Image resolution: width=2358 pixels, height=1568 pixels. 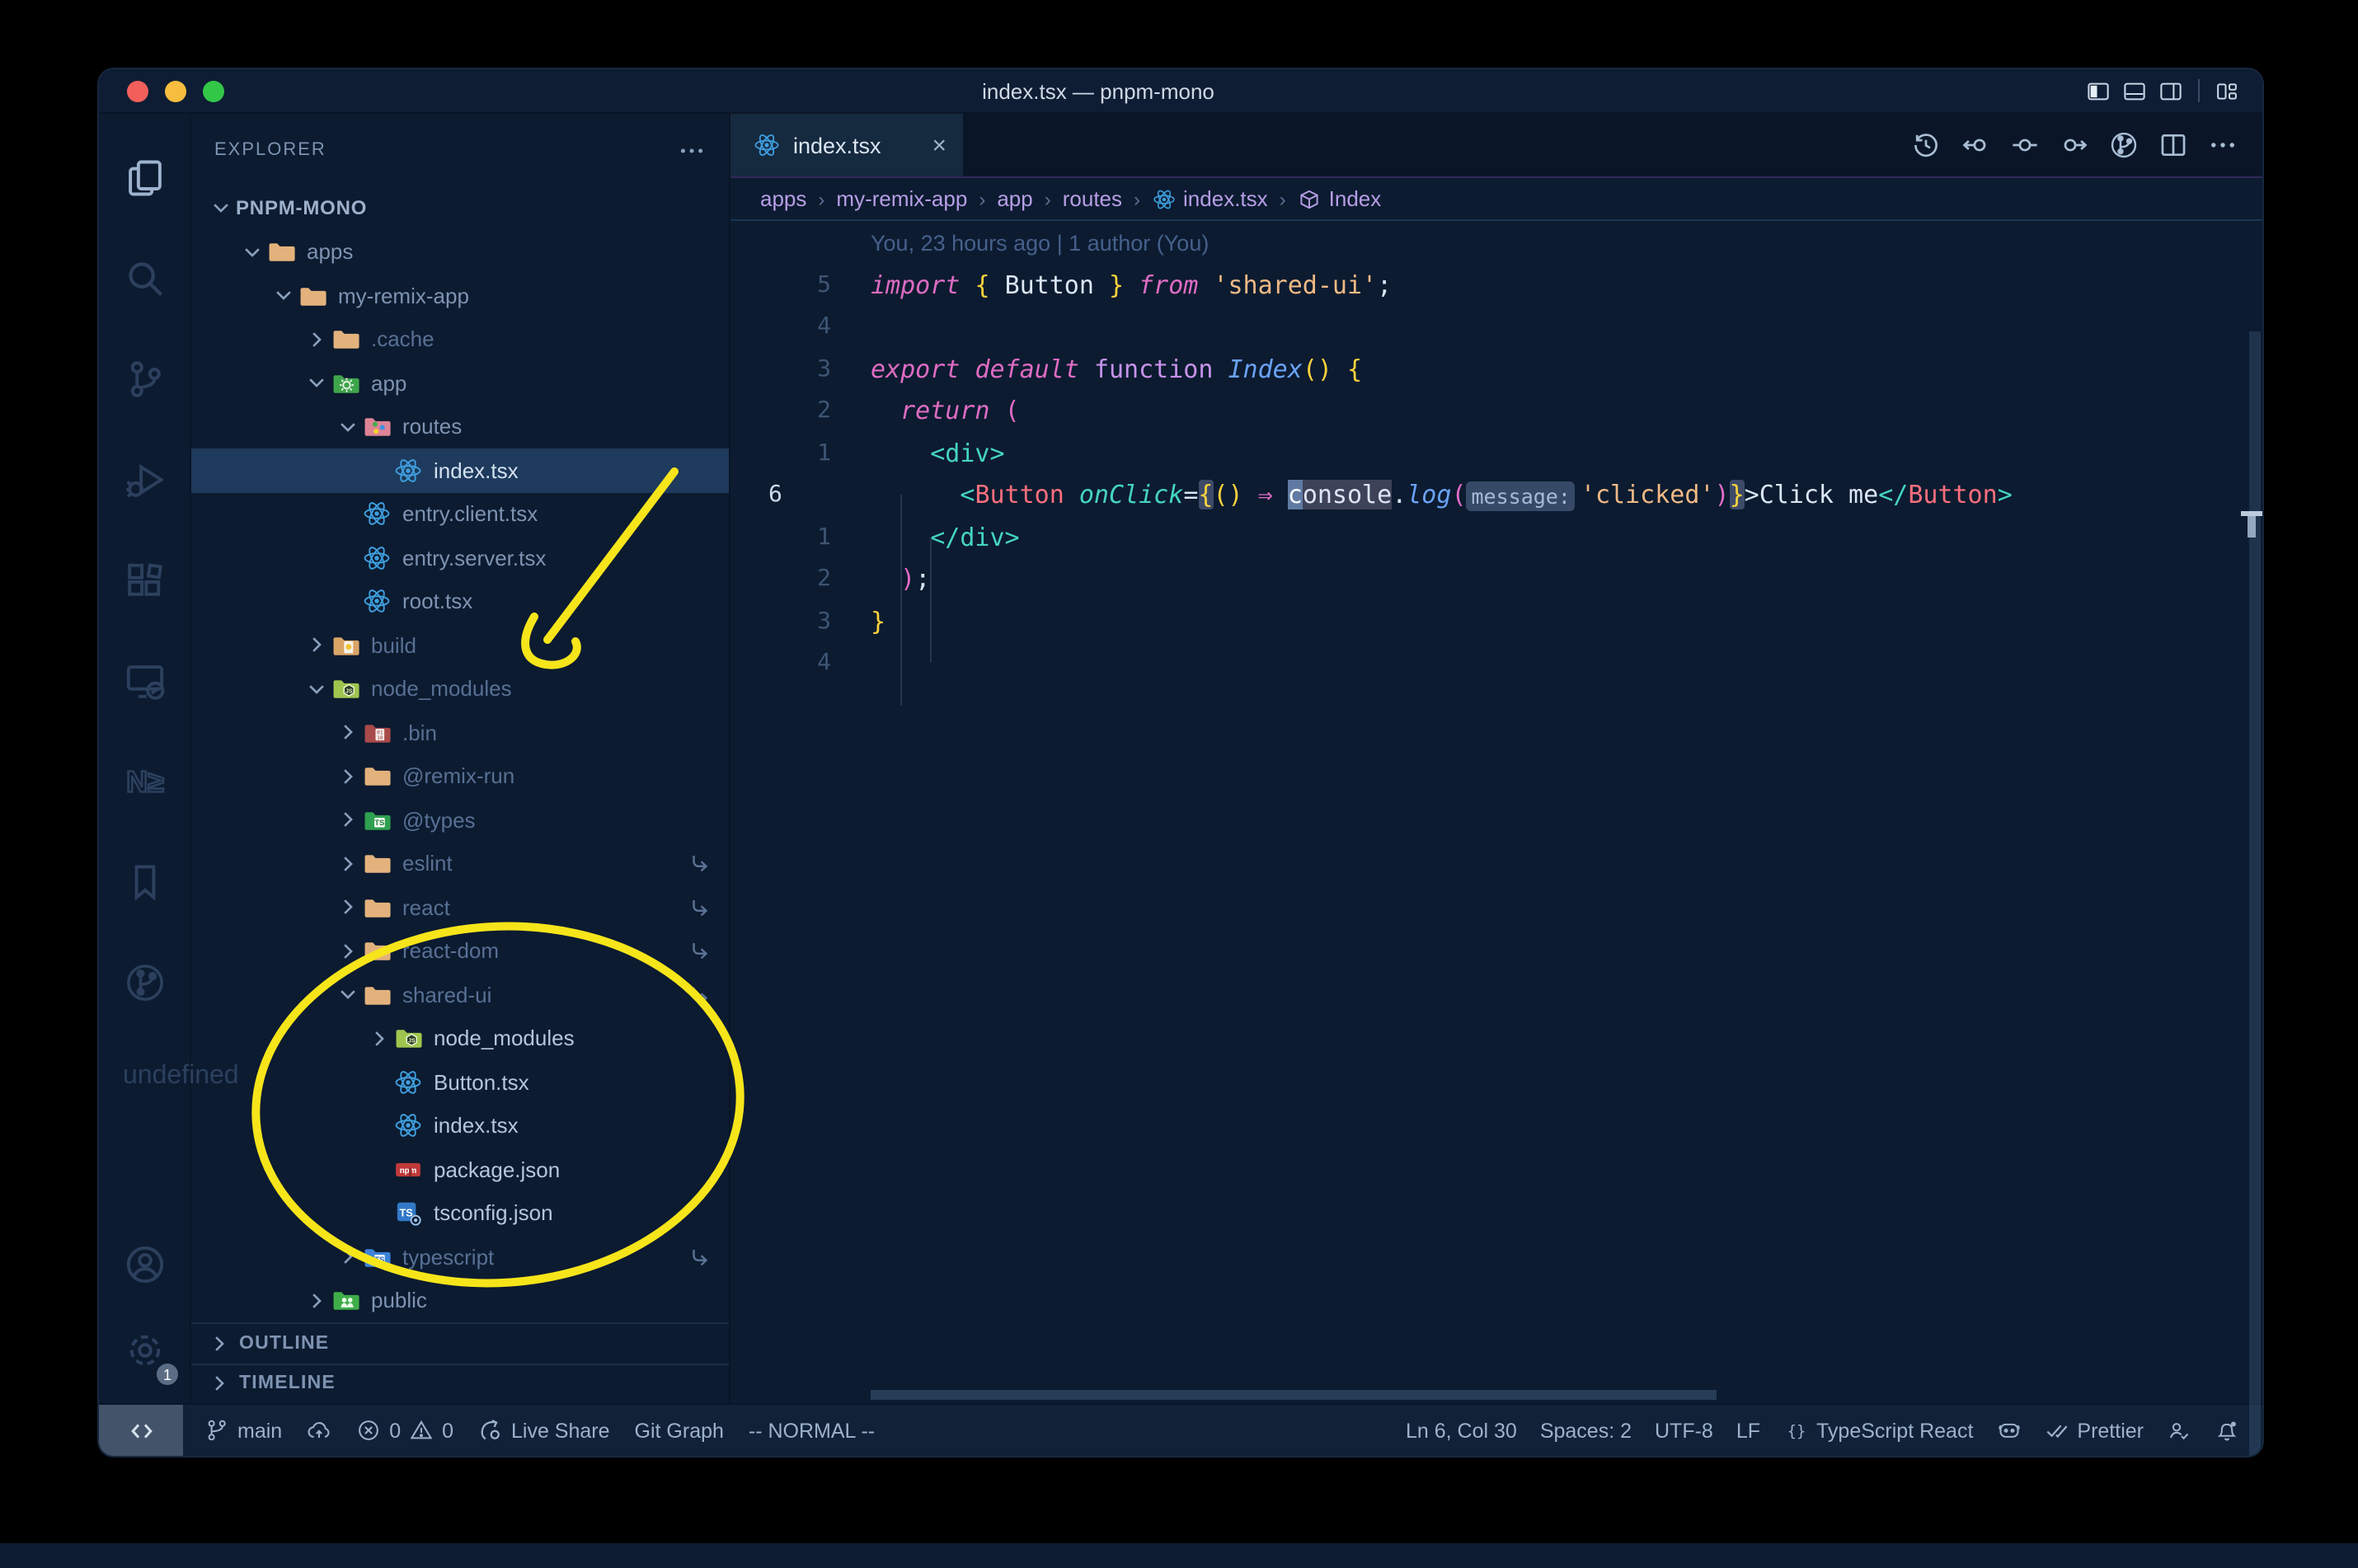 I want to click on code-line-1: 5 import { Button } from 'shared-ui';, so click(x=1496, y=286).